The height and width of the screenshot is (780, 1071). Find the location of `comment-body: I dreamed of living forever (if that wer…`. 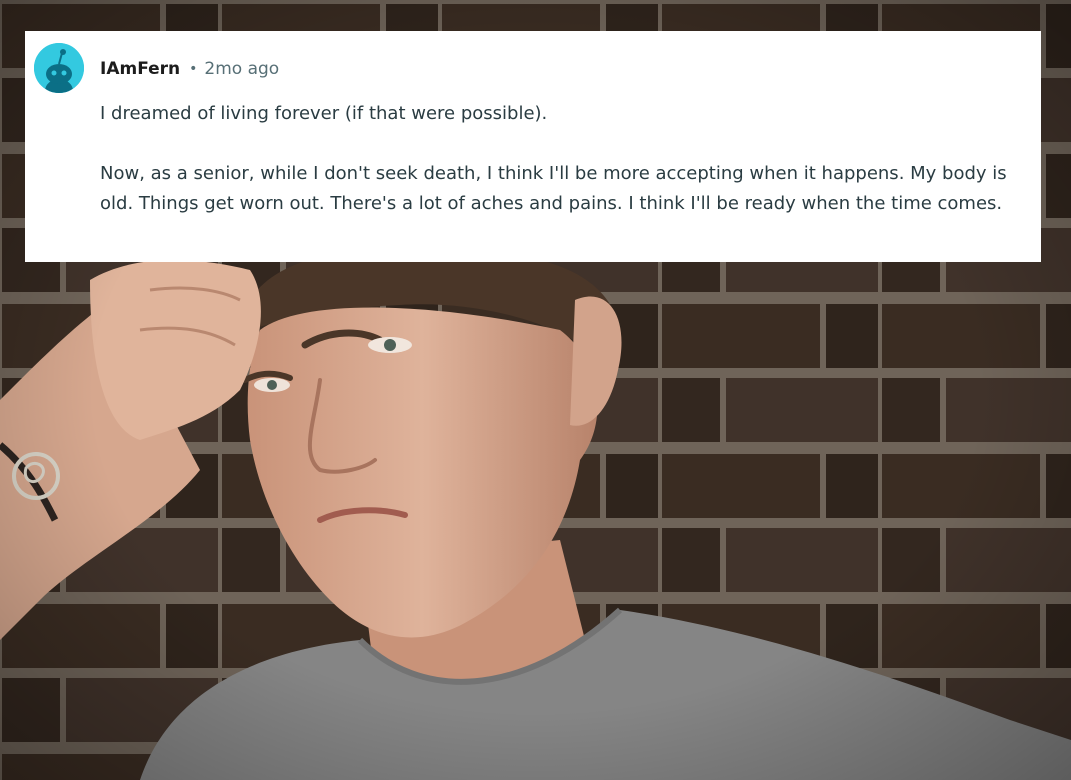

comment-body: I dreamed of living forever (if that wer… is located at coordinates (567, 159).